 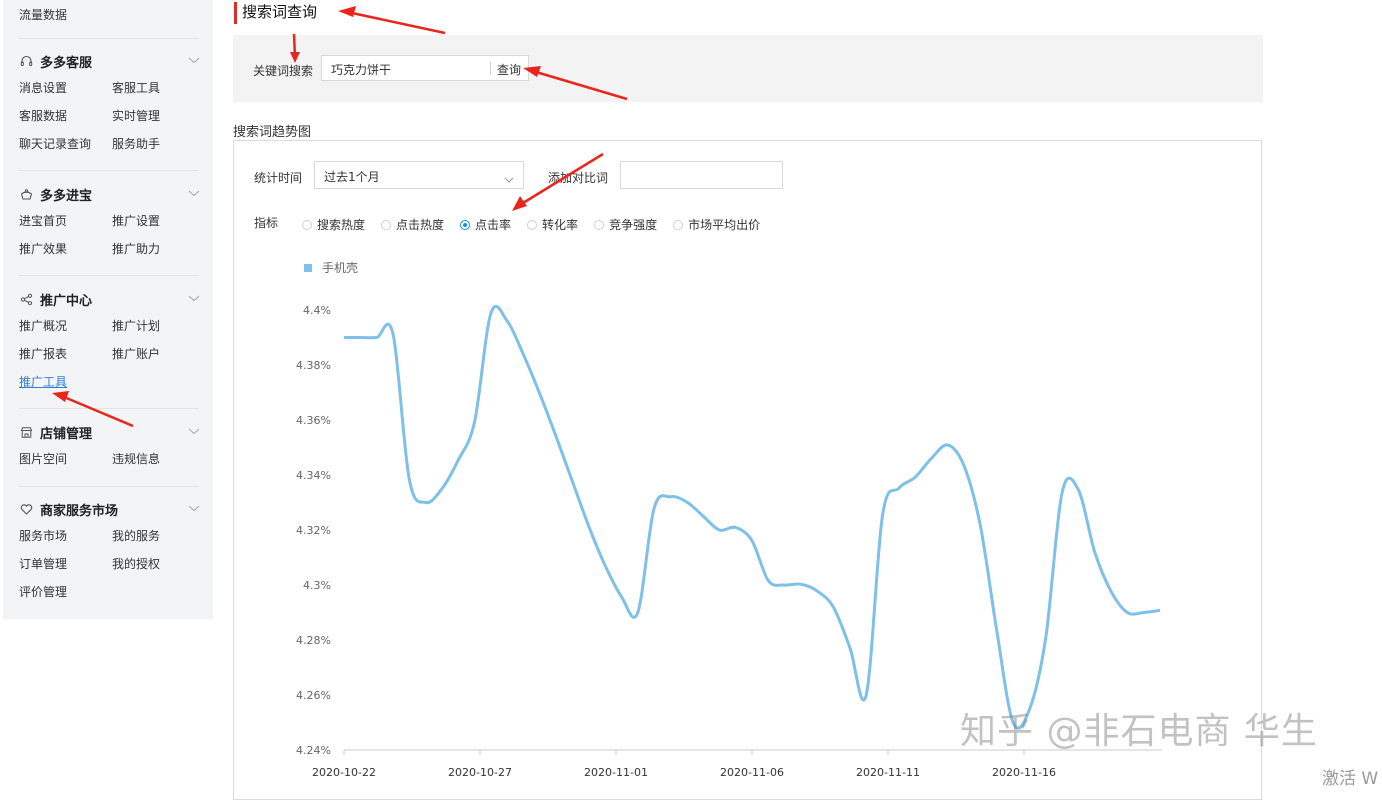 What do you see at coordinates (752, 772) in the screenshot?
I see `x-tick-label: 2020-11-06` at bounding box center [752, 772].